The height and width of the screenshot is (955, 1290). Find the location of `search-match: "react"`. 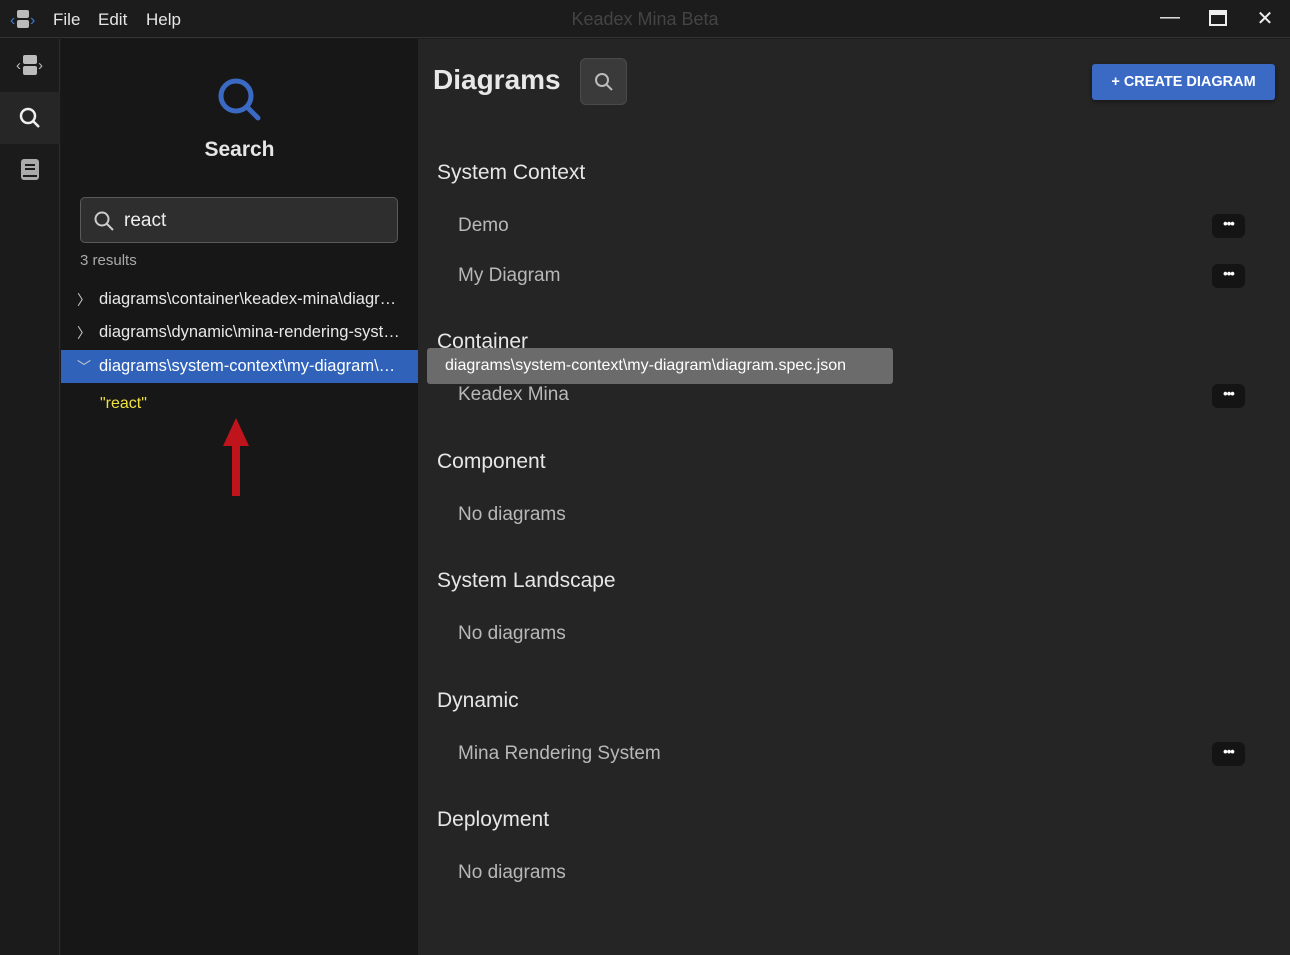

search-match: "react" is located at coordinates (123, 404).